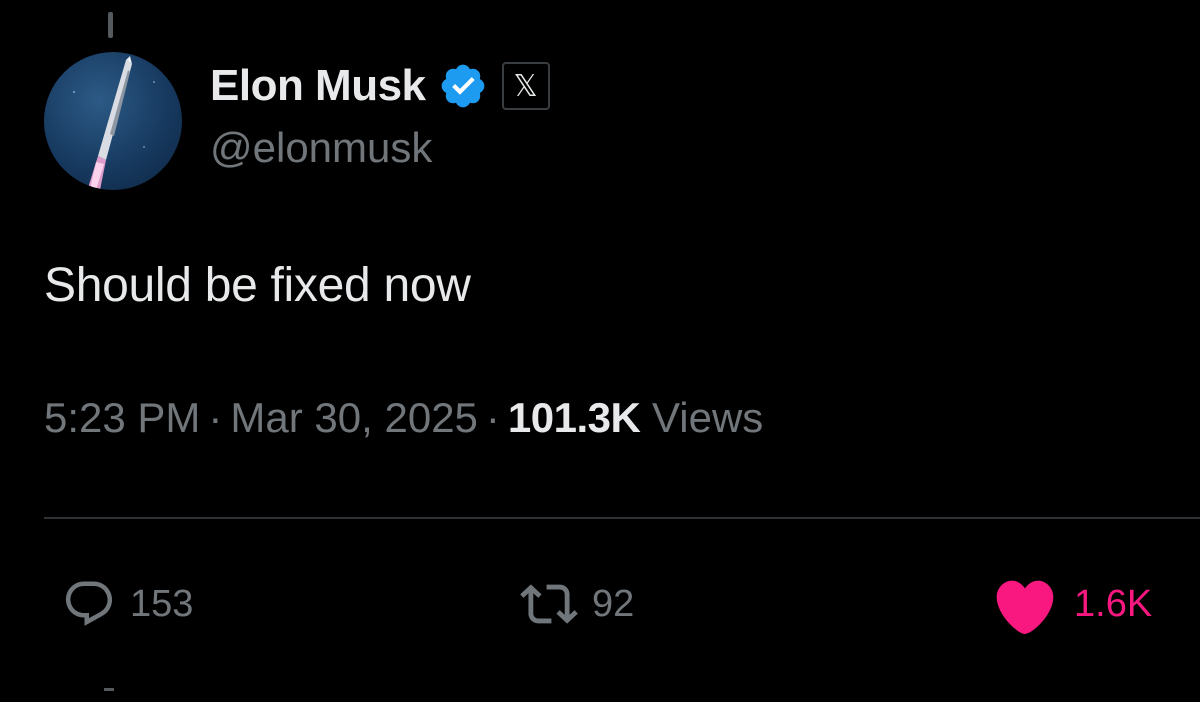  I want to click on avatar, so click(113, 121).